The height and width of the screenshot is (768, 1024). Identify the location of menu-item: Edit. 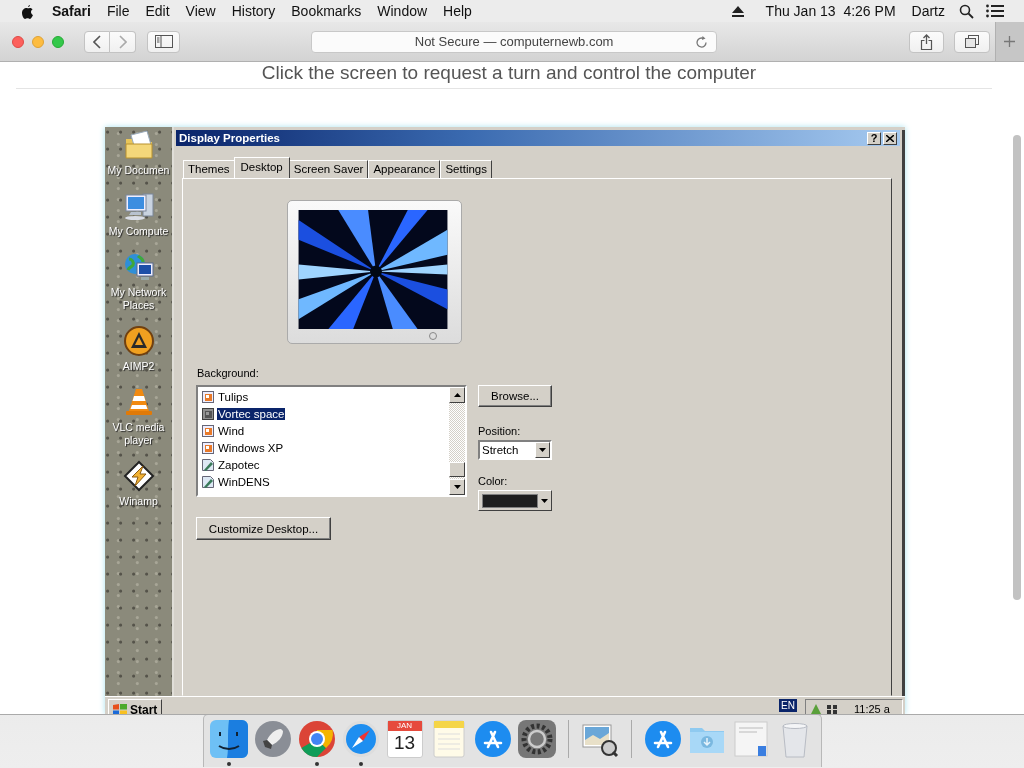
(157, 11).